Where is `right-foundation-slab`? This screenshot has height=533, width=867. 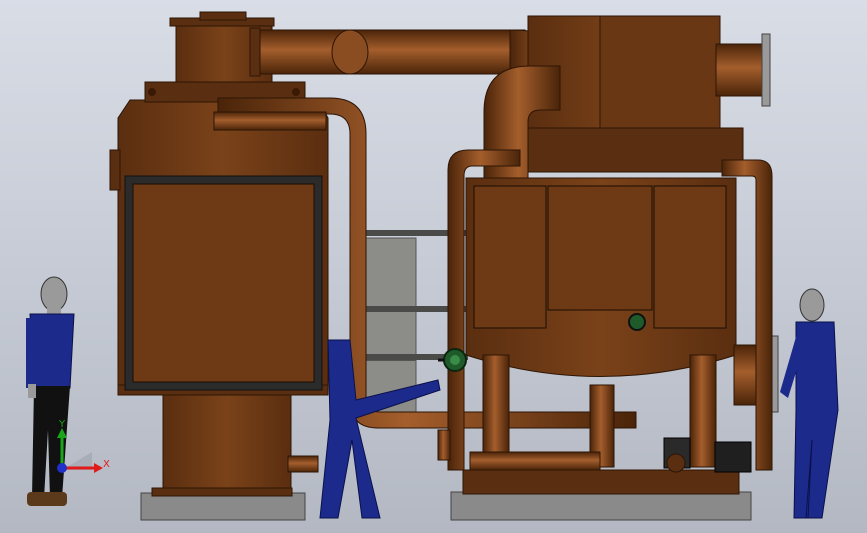
right-foundation-slab is located at coordinates (601, 506).